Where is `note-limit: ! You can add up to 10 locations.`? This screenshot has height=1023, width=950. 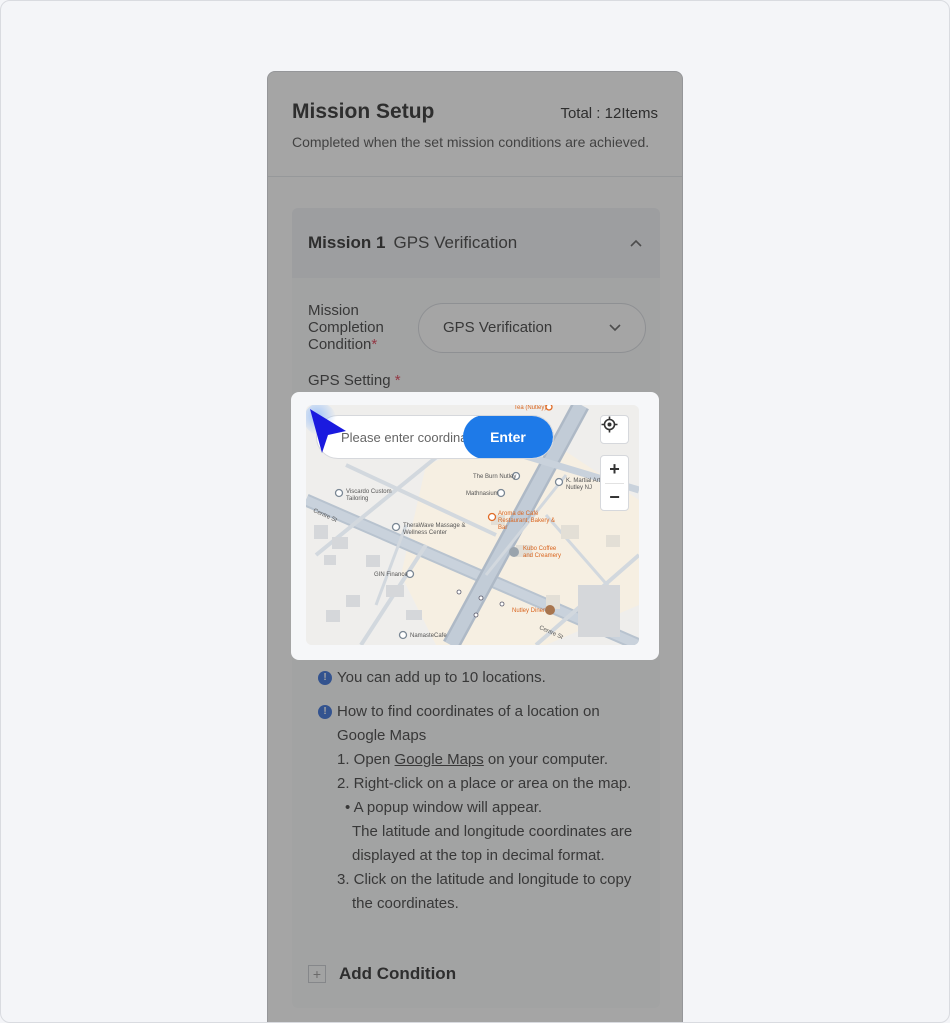
note-limit: ! You can add up to 10 locations. is located at coordinates (483, 678).